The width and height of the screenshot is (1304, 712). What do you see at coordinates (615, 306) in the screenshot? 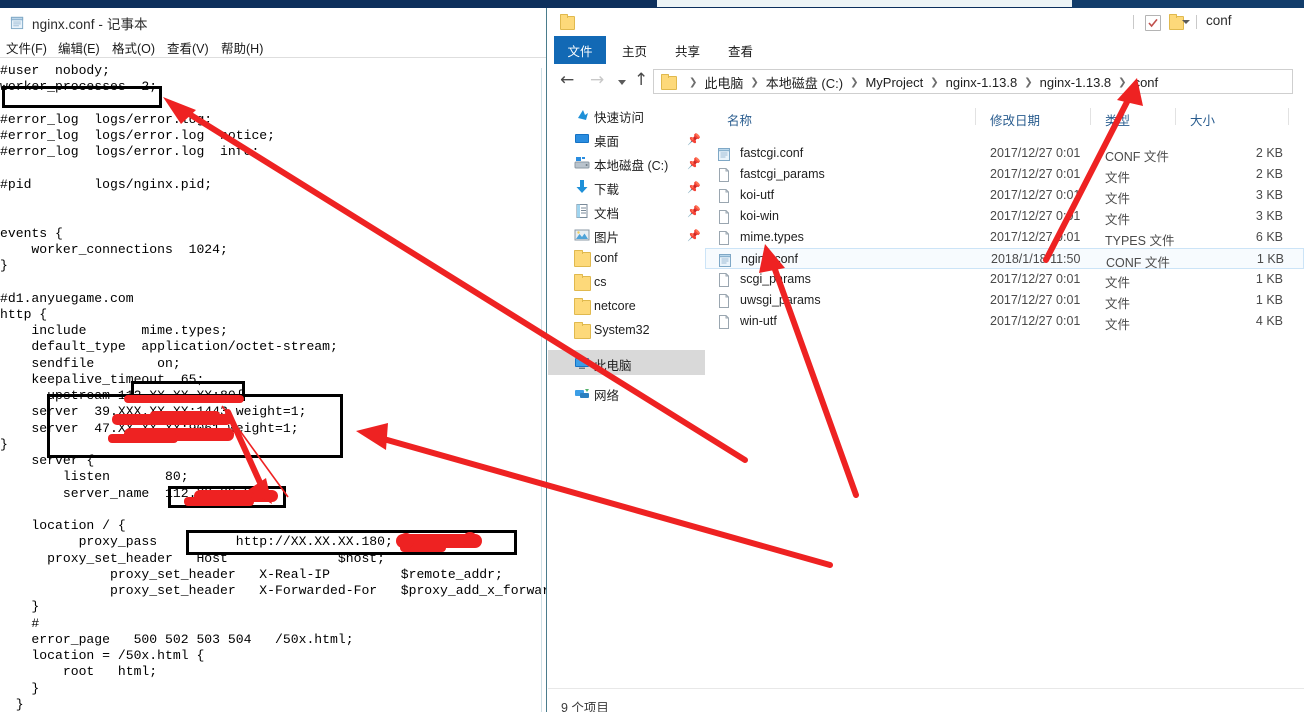
I see `sidebar-label: netcore` at bounding box center [615, 306].